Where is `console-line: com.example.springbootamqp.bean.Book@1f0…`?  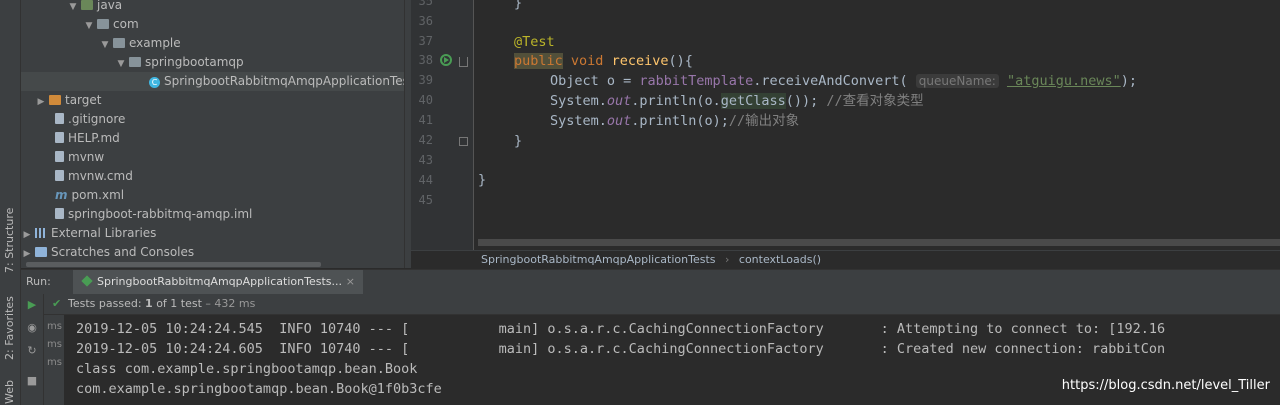 console-line: com.example.springbootamqp.bean.Book@1f0… is located at coordinates (259, 389).